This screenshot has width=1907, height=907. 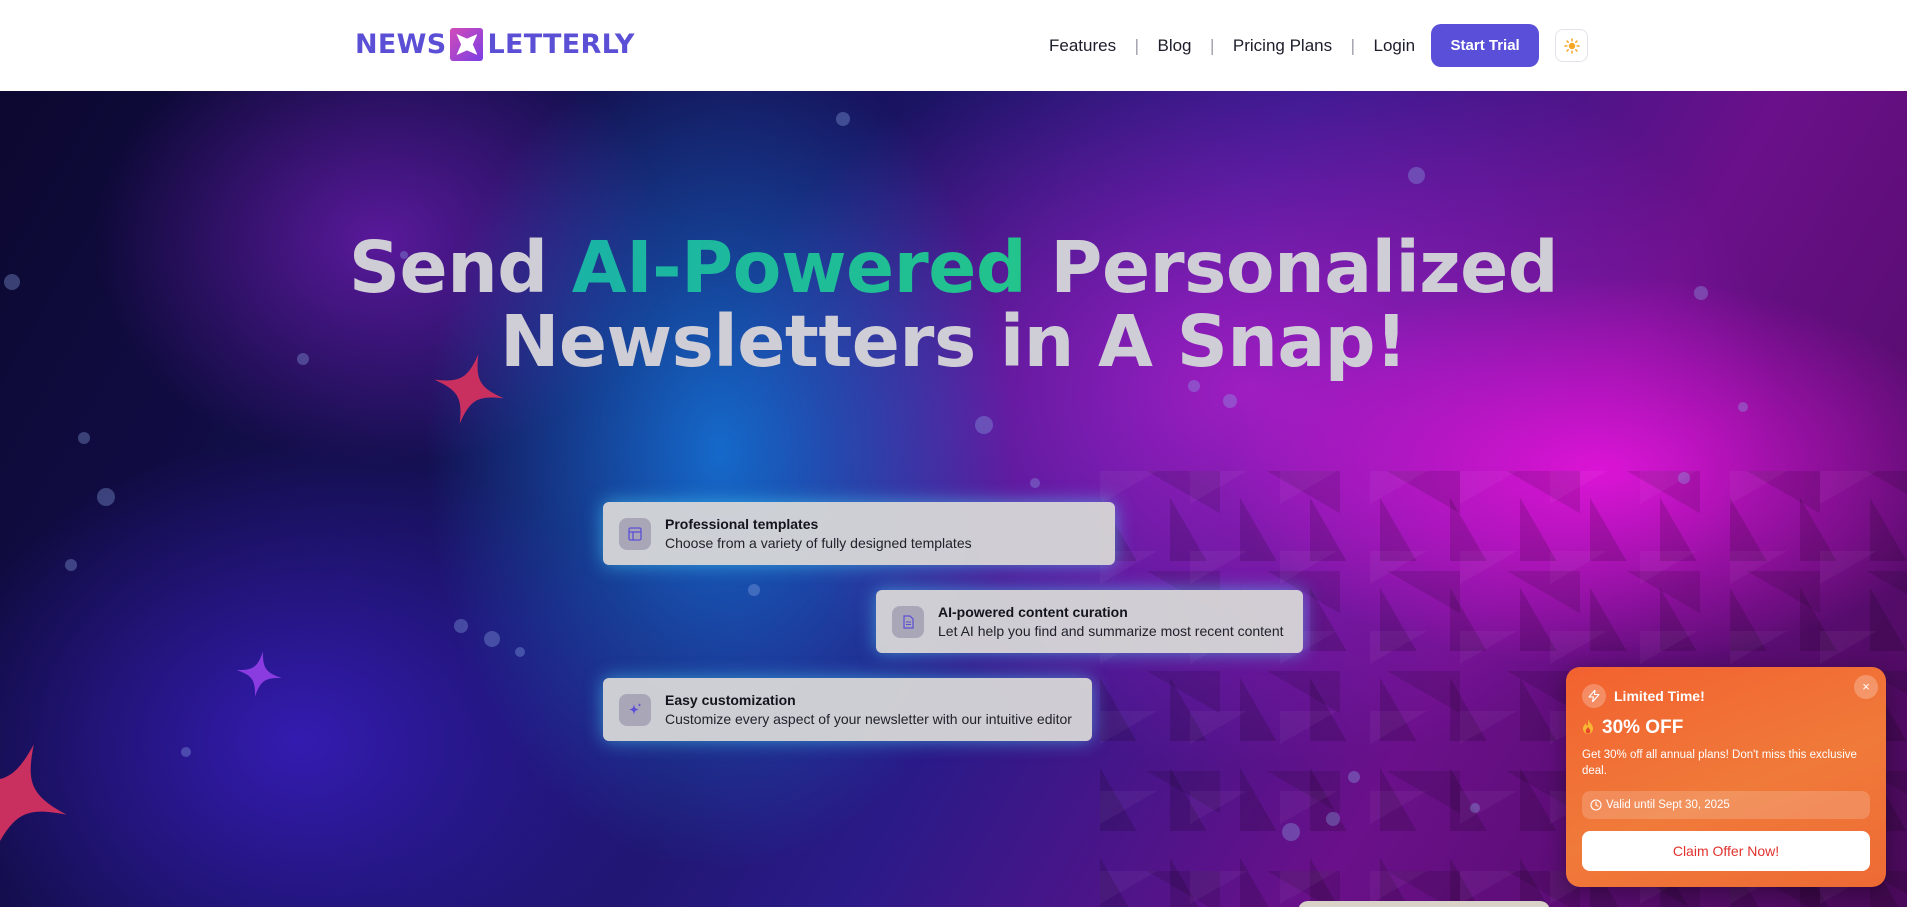 I want to click on bottom-element-peek, so click(x=1424, y=904).